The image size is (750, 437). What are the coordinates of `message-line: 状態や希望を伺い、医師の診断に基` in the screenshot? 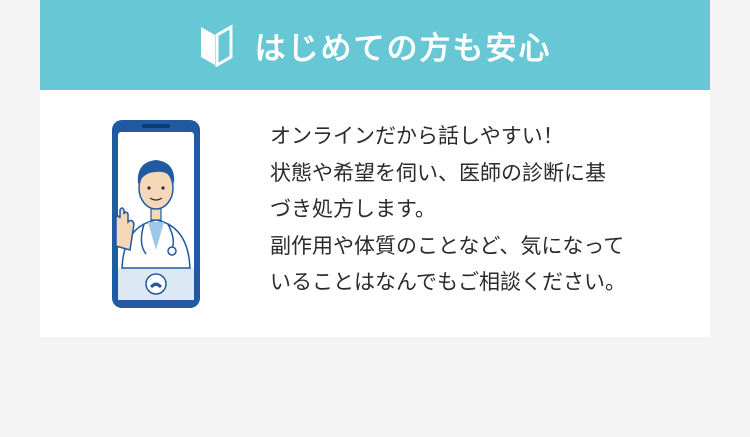 It's located at (438, 172).